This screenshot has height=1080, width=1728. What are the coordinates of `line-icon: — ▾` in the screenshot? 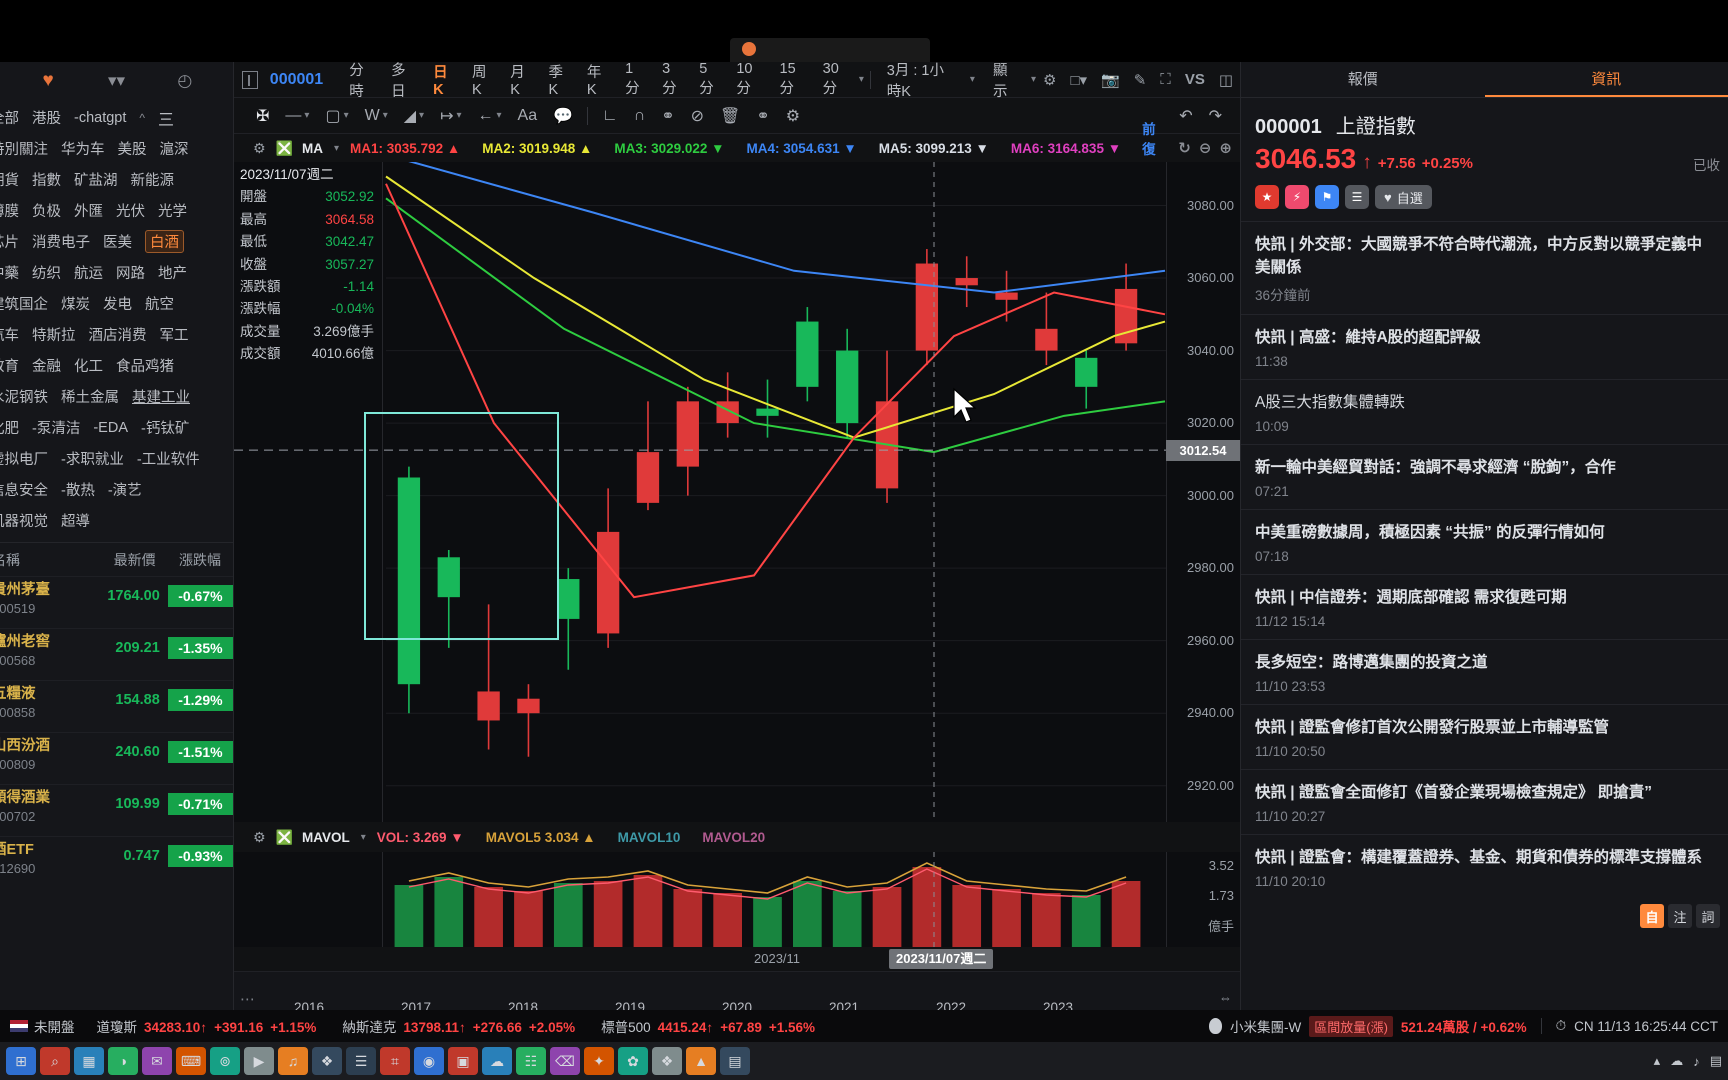 It's located at (297, 116).